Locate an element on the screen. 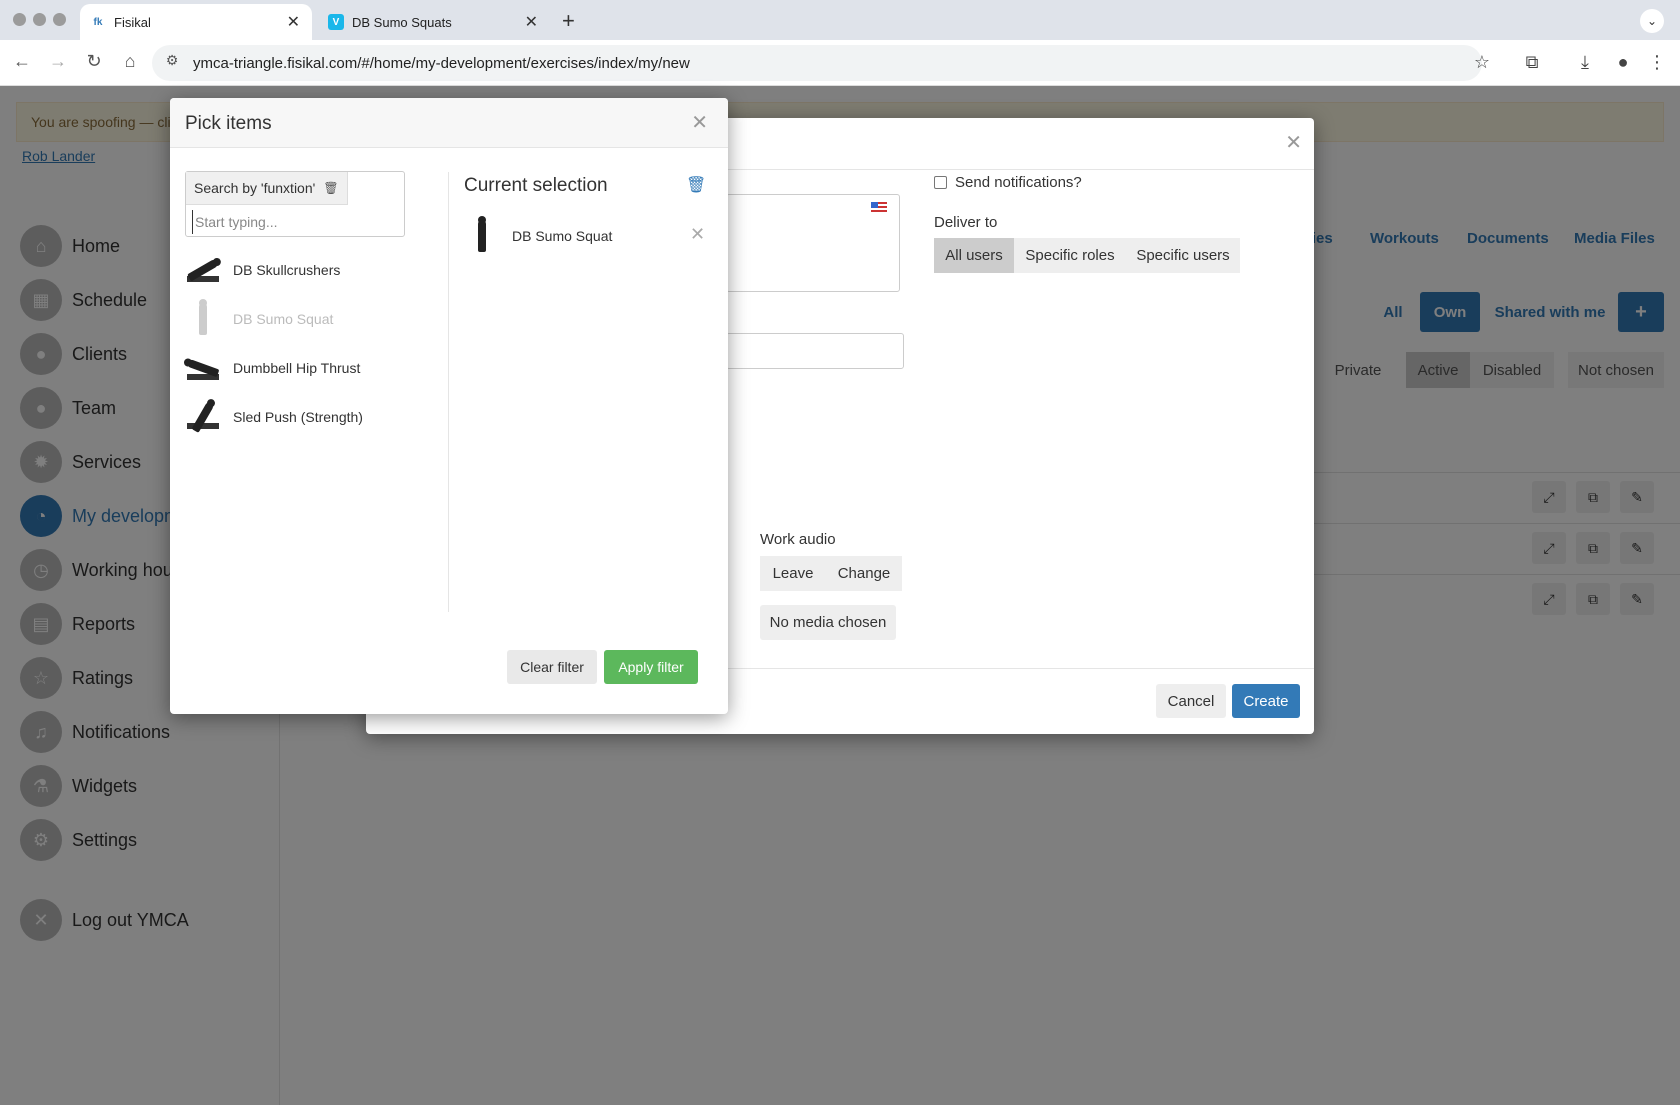 The width and height of the screenshot is (1680, 1105). audio-leave-button: Leave is located at coordinates (793, 573).